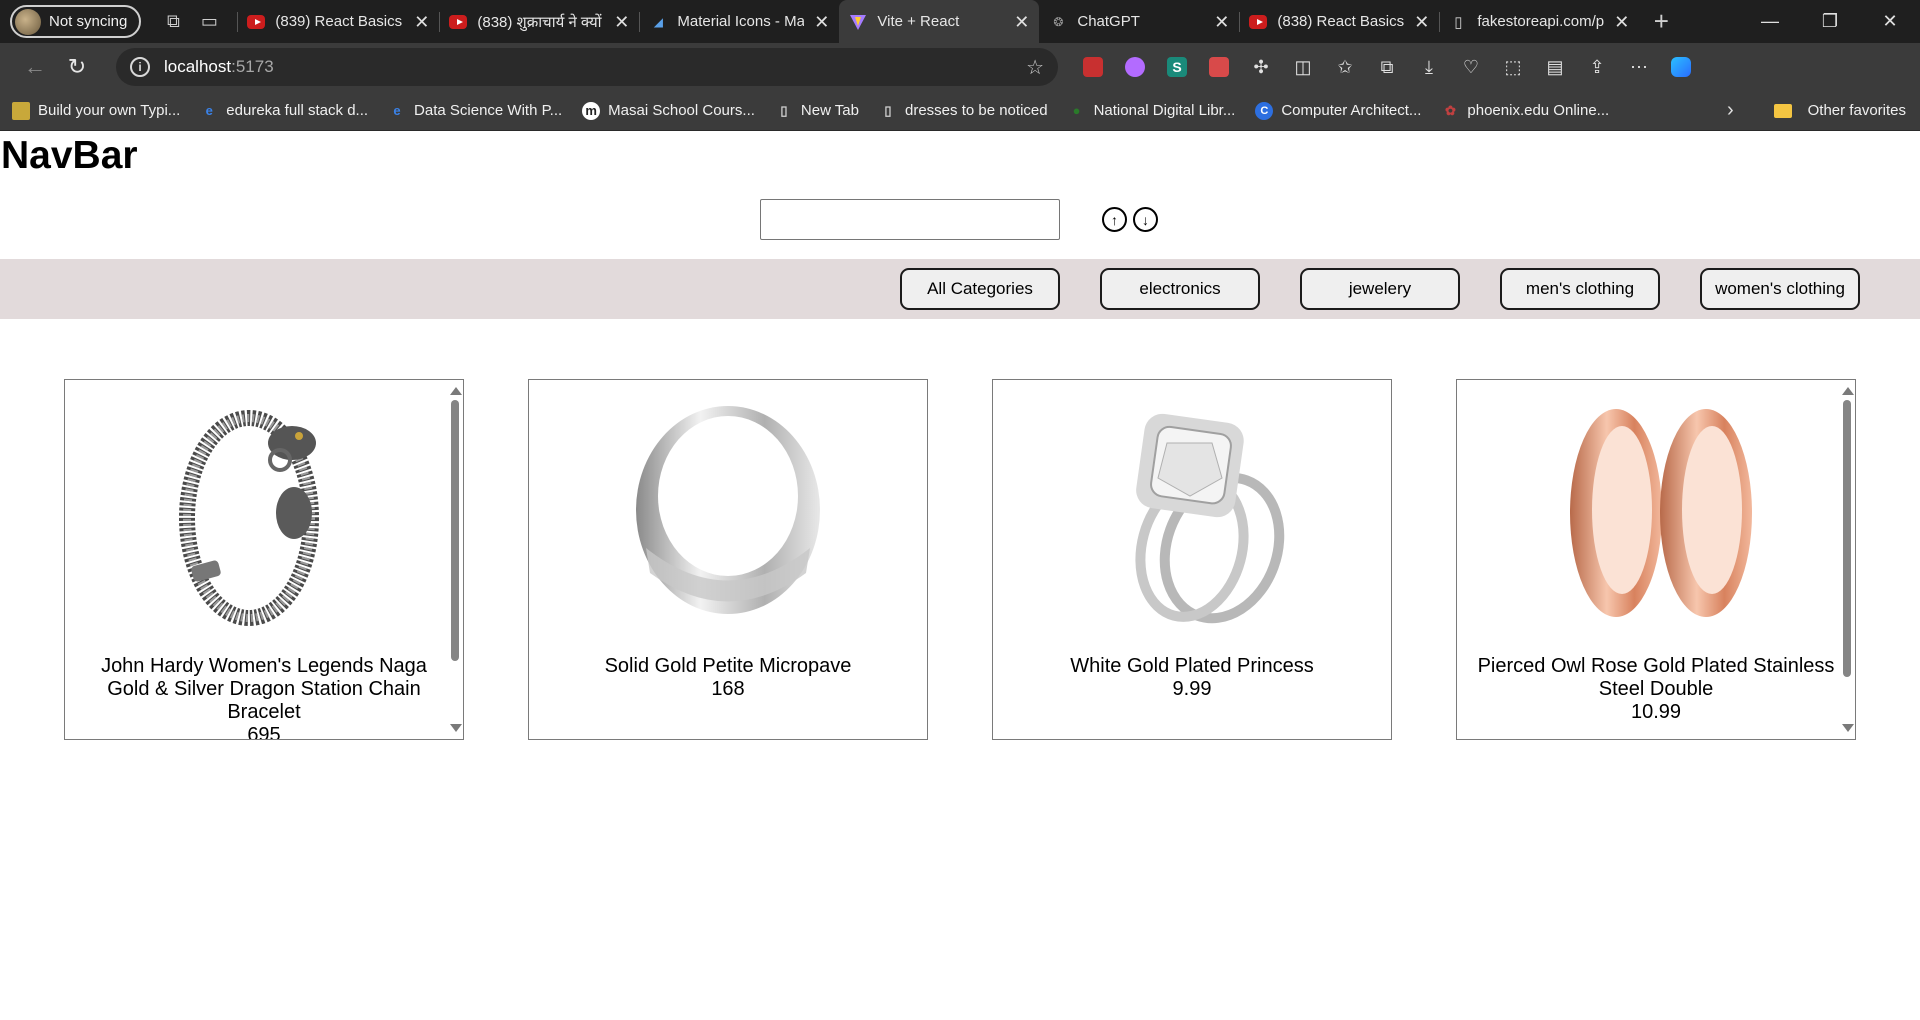  I want to click on address-bar: i localhost:5173 ☆, so click(587, 67).